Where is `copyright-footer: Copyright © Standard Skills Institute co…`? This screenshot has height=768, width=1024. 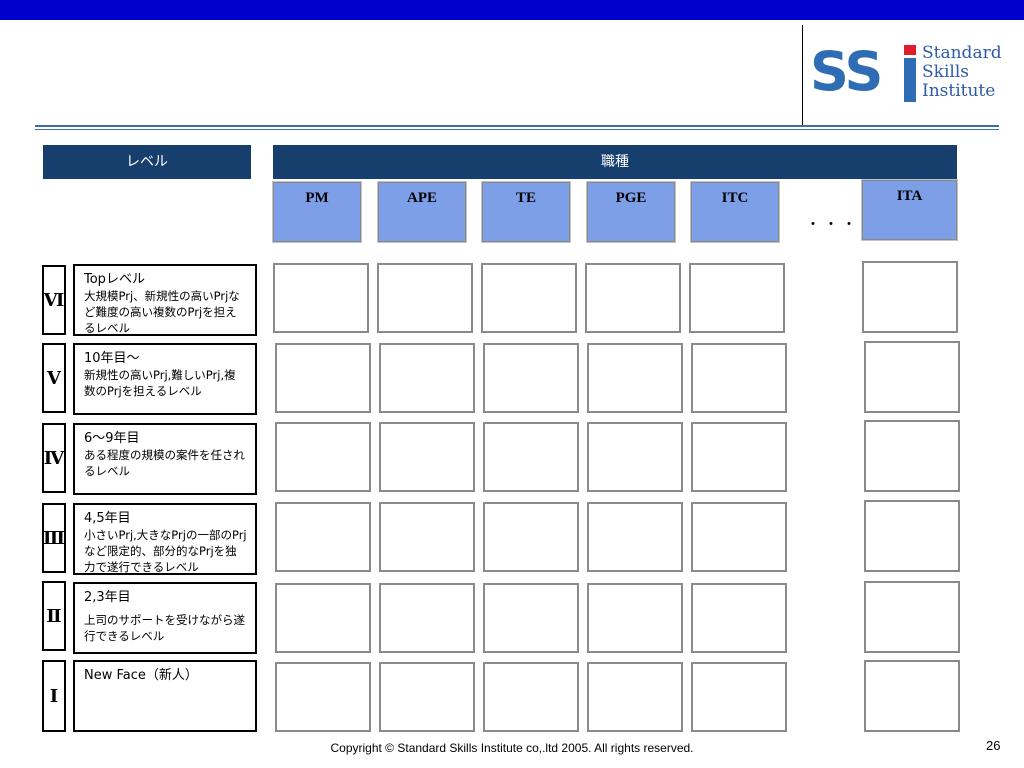 copyright-footer: Copyright © Standard Skills Institute co… is located at coordinates (512, 748).